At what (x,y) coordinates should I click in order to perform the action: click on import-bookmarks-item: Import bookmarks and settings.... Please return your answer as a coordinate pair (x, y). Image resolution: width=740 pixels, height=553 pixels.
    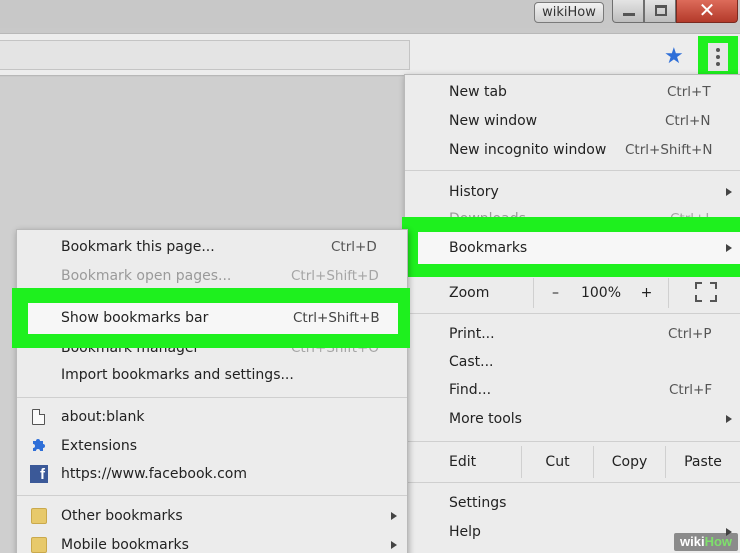
    Looking at the image, I should click on (177, 375).